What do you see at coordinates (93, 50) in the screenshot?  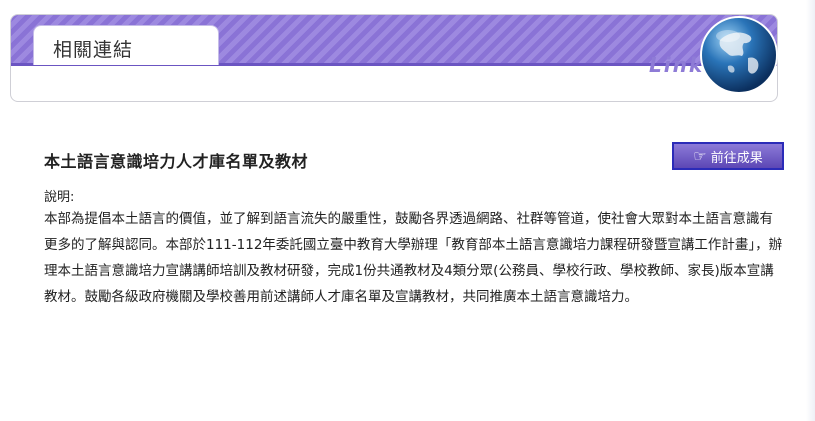 I see `banner-title: 相關連結` at bounding box center [93, 50].